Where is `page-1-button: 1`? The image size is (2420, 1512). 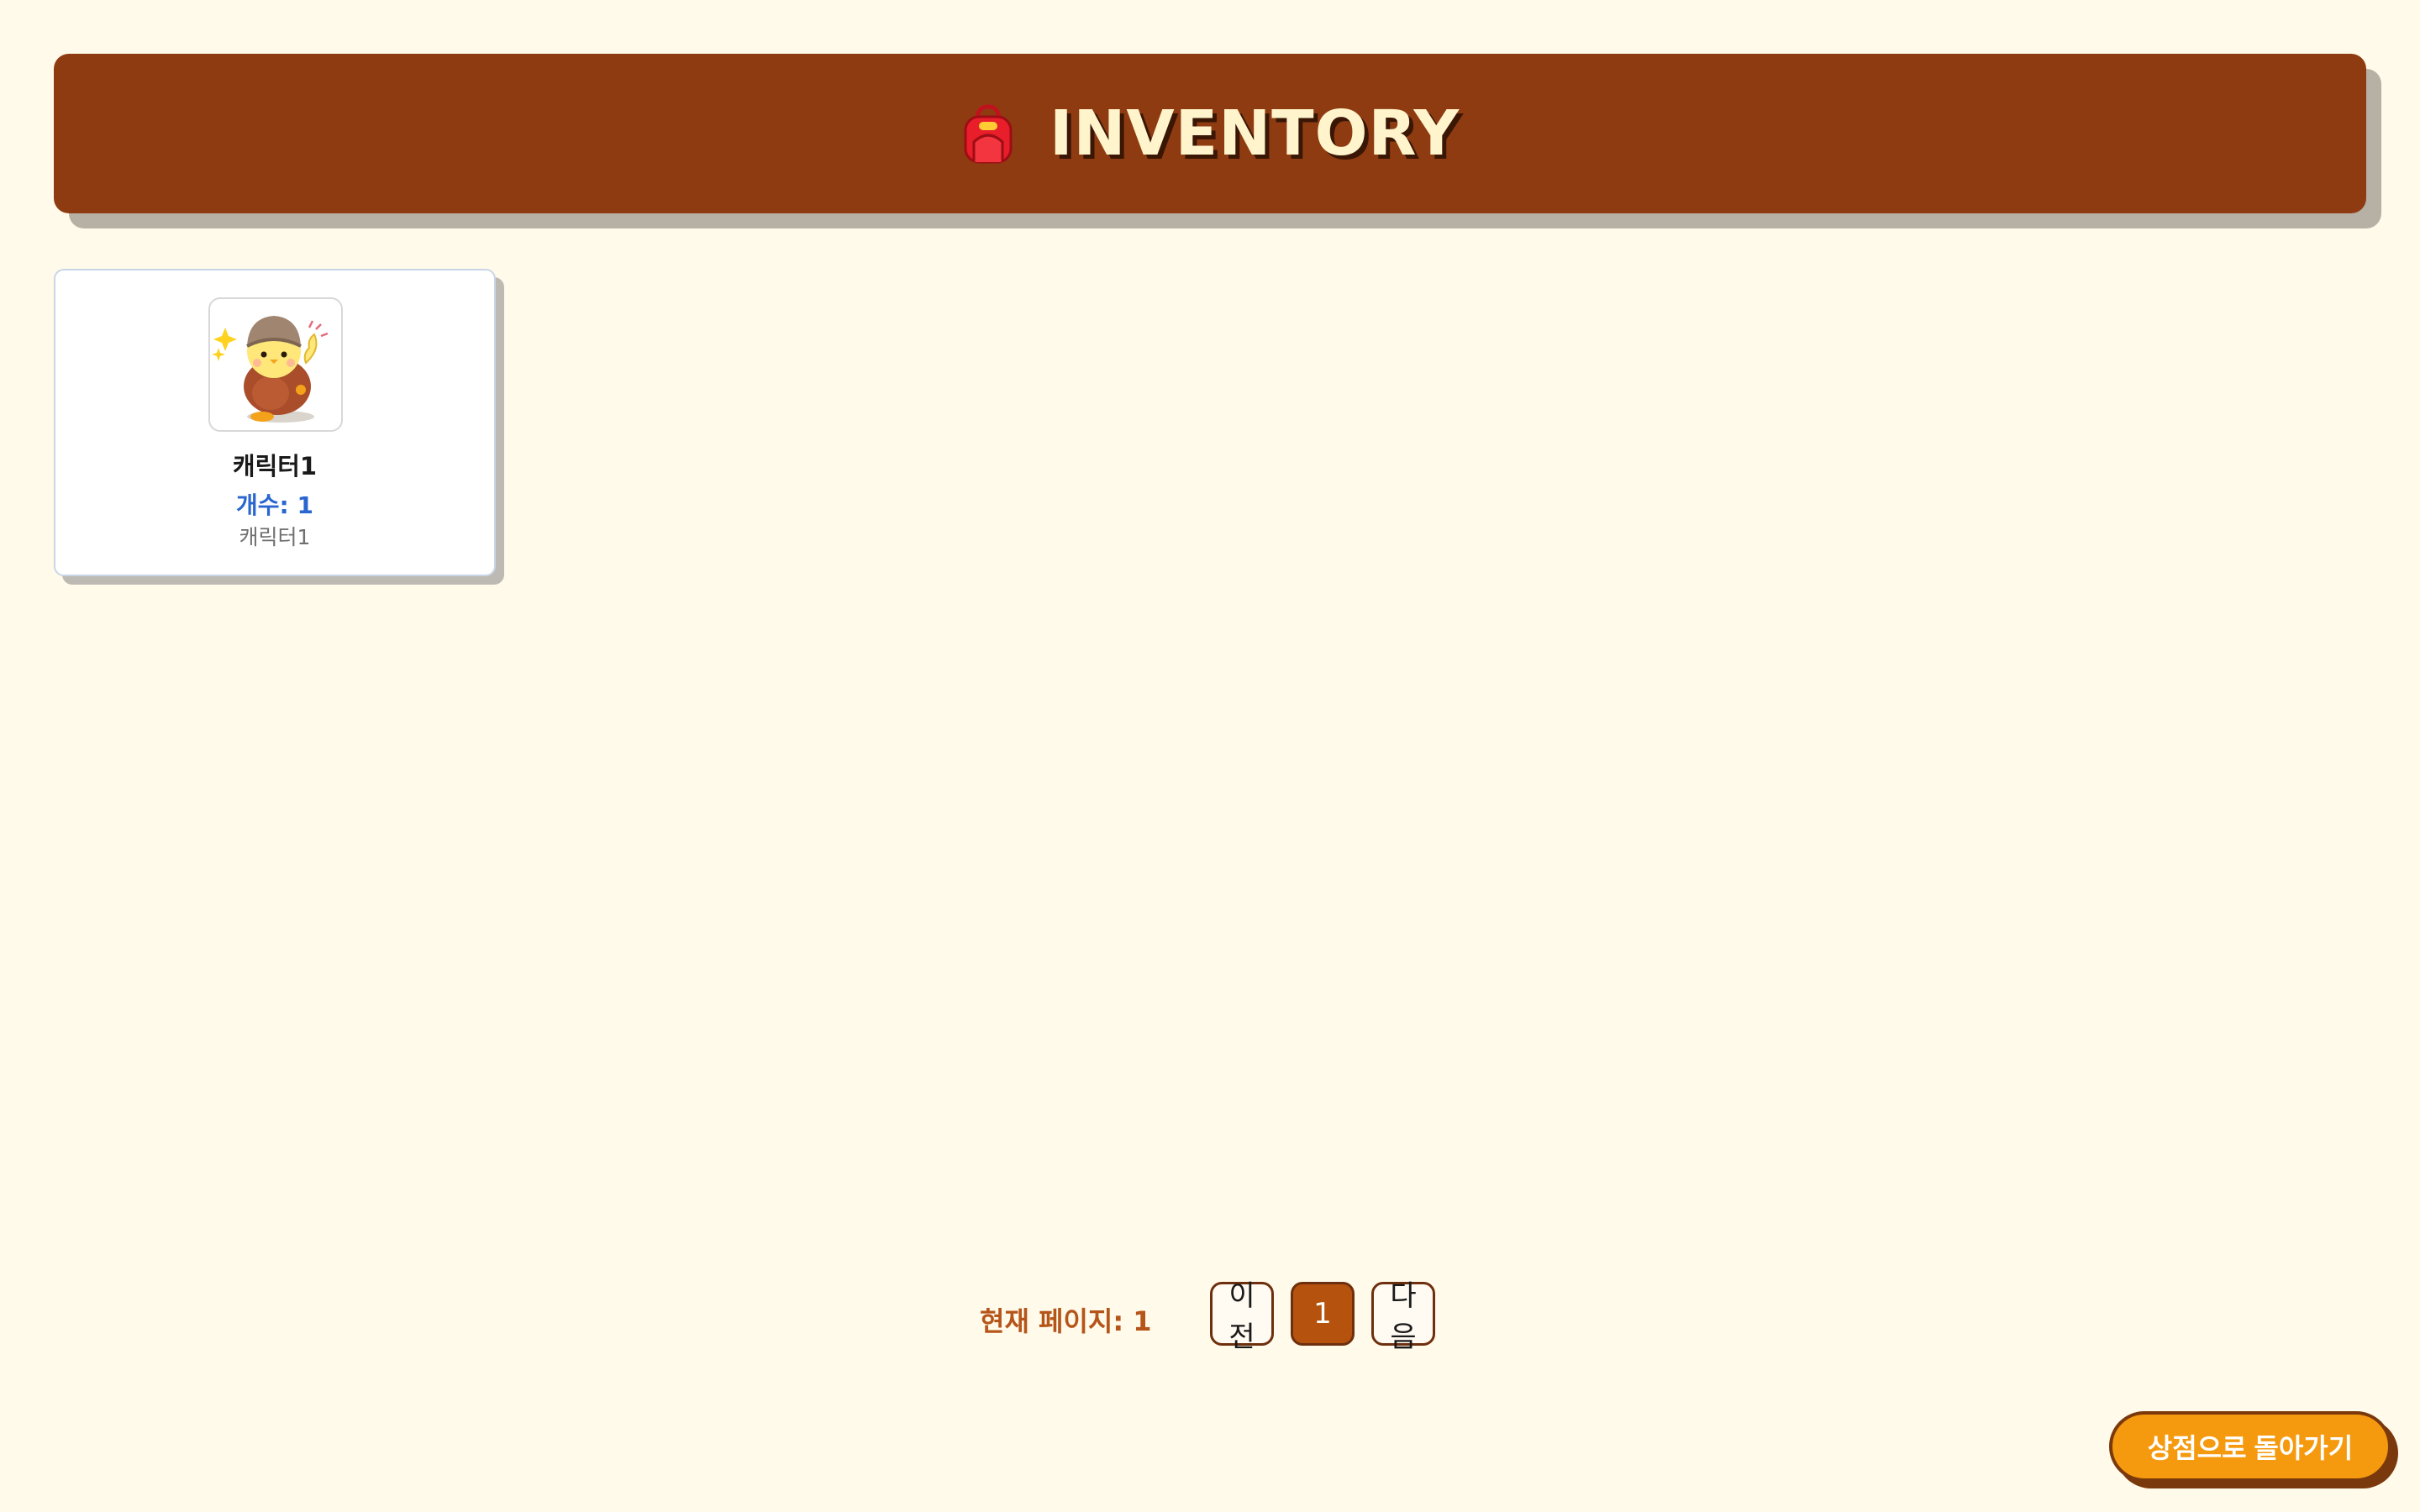
page-1-button: 1 is located at coordinates (1323, 1314).